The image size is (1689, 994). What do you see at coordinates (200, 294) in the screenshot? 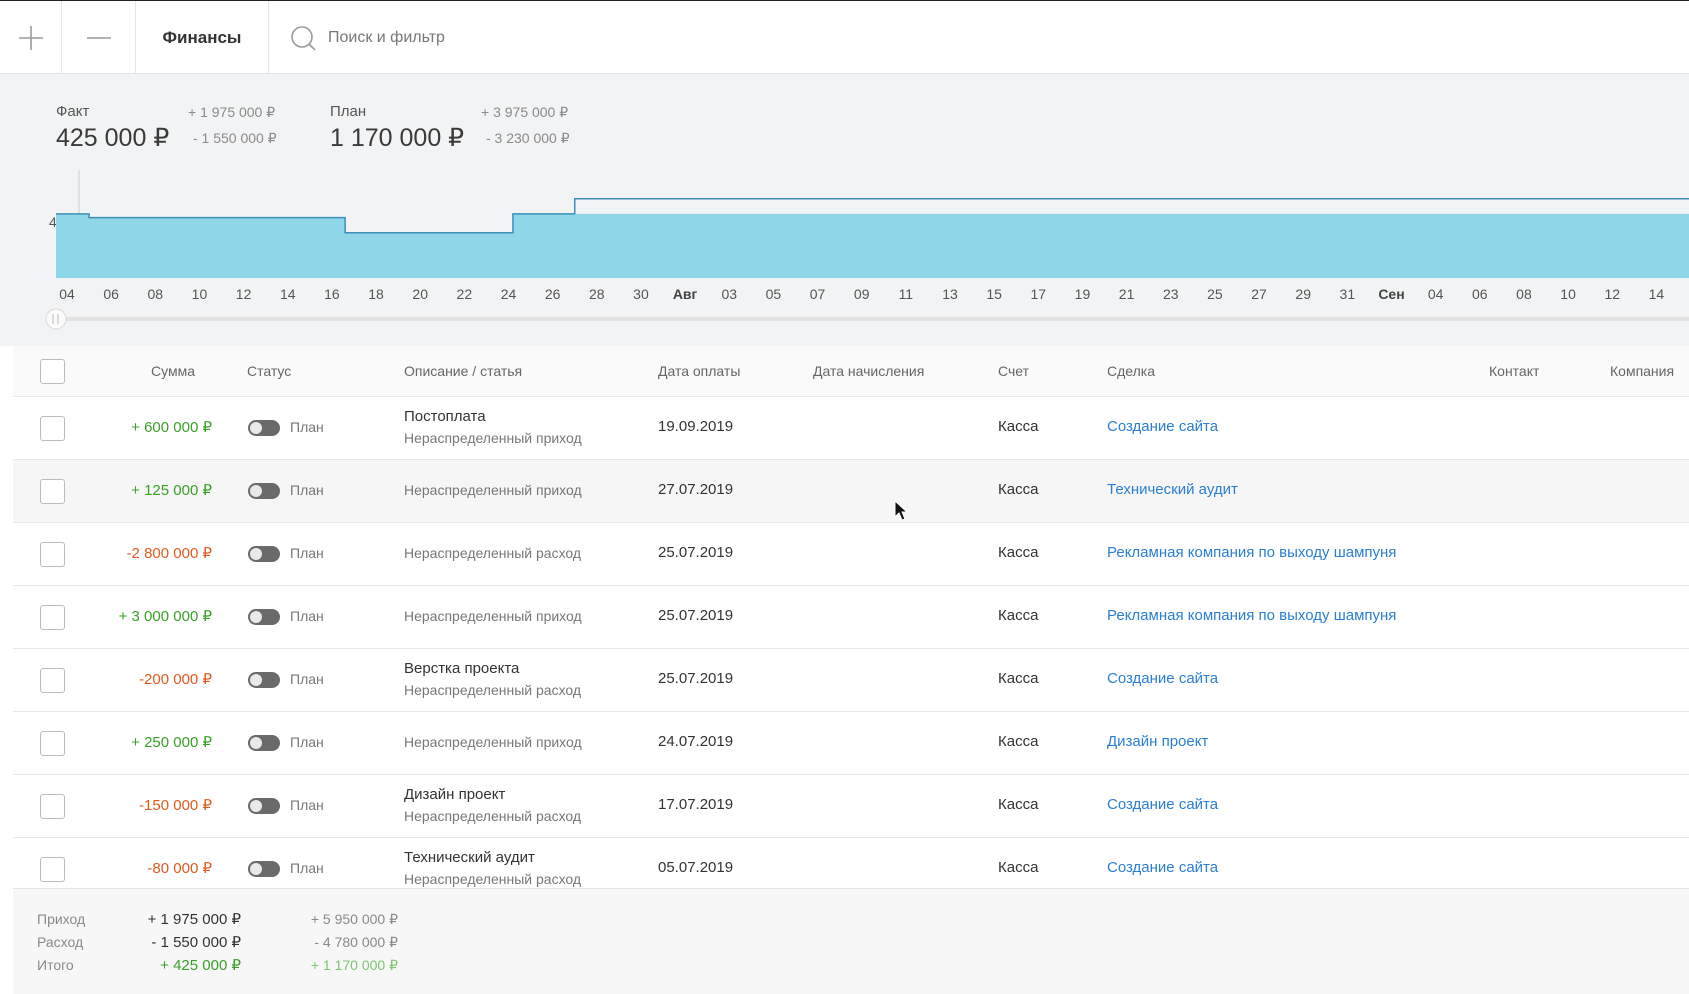
I see `chart-x-tick: 10` at bounding box center [200, 294].